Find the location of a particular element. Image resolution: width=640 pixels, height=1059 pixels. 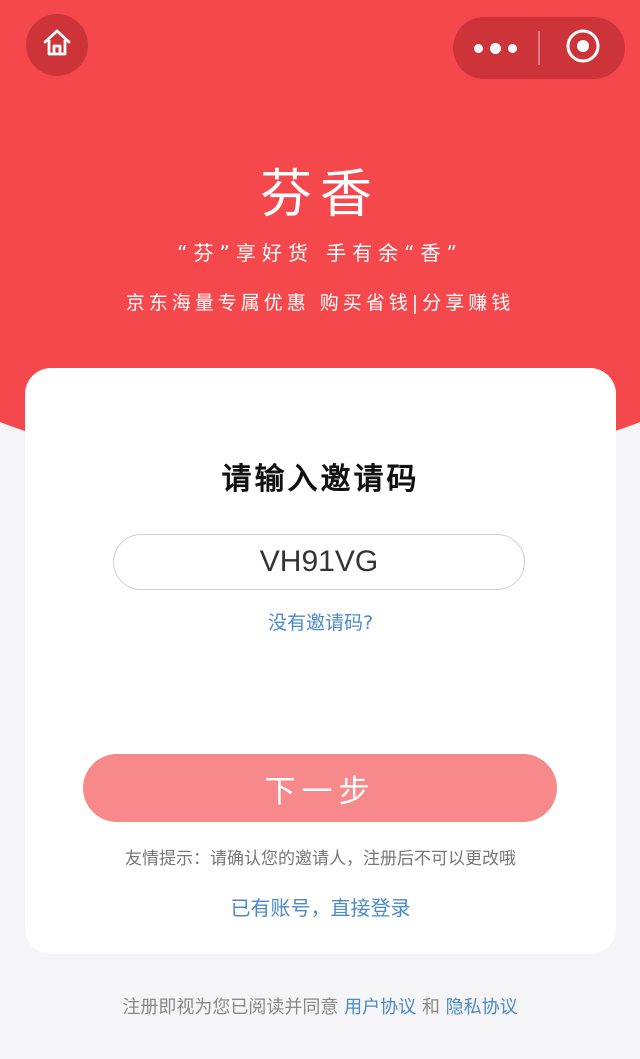

brand-title: 芬香 is located at coordinates (319, 195).